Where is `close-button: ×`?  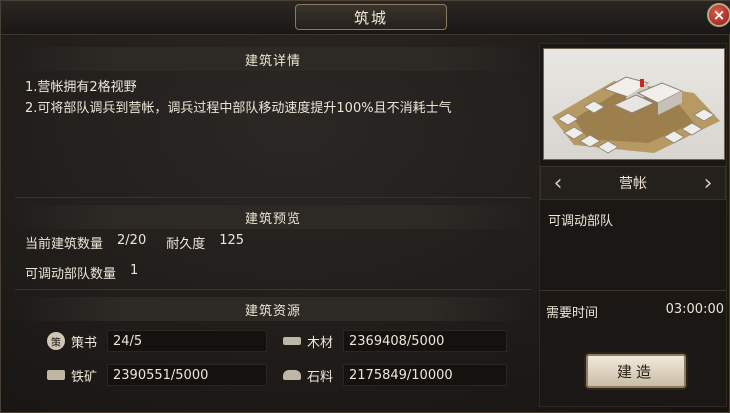
close-button: × is located at coordinates (718, 15).